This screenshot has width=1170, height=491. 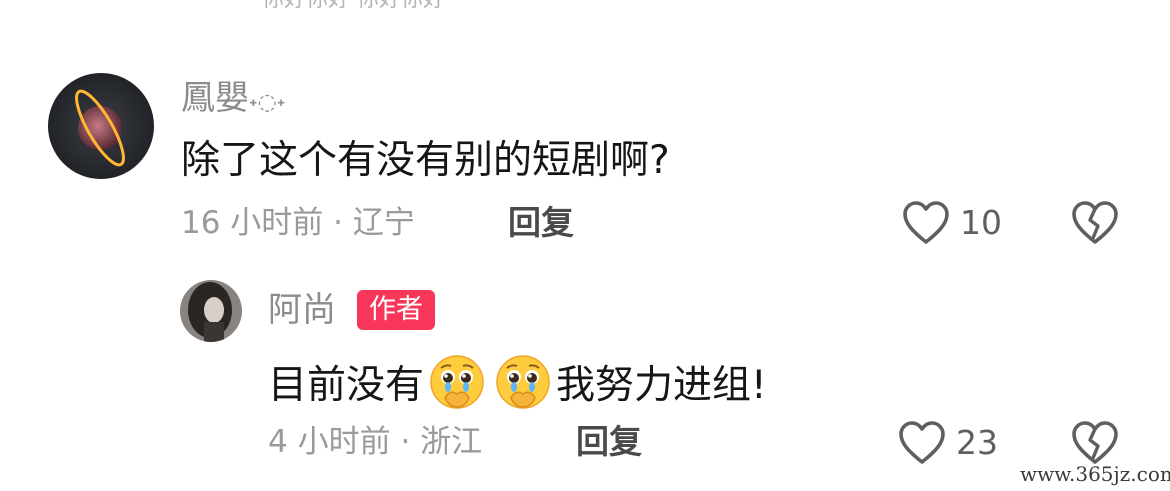 I want to click on comment-username: 鳳嬰˖◌˖, so click(x=233, y=100).